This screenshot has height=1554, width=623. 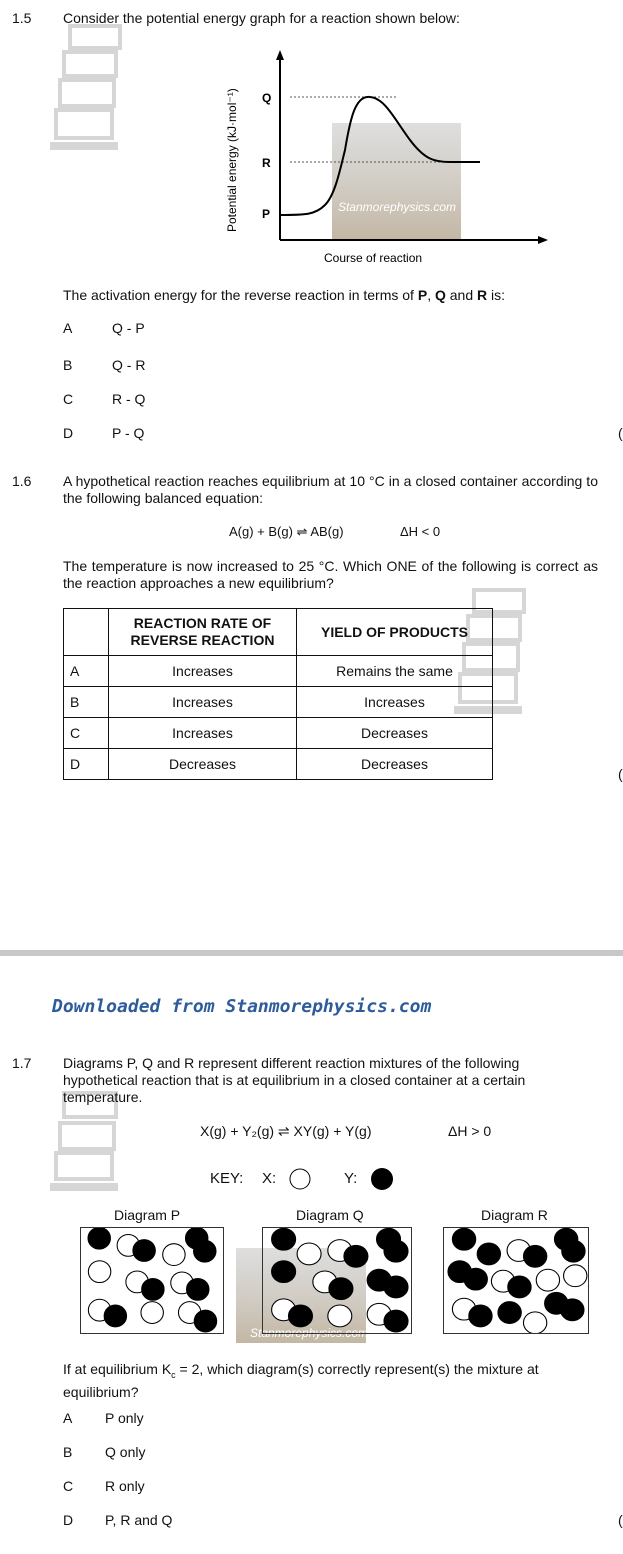 I want to click on diagram-r-label: Diagram R, so click(x=514, y=1215).